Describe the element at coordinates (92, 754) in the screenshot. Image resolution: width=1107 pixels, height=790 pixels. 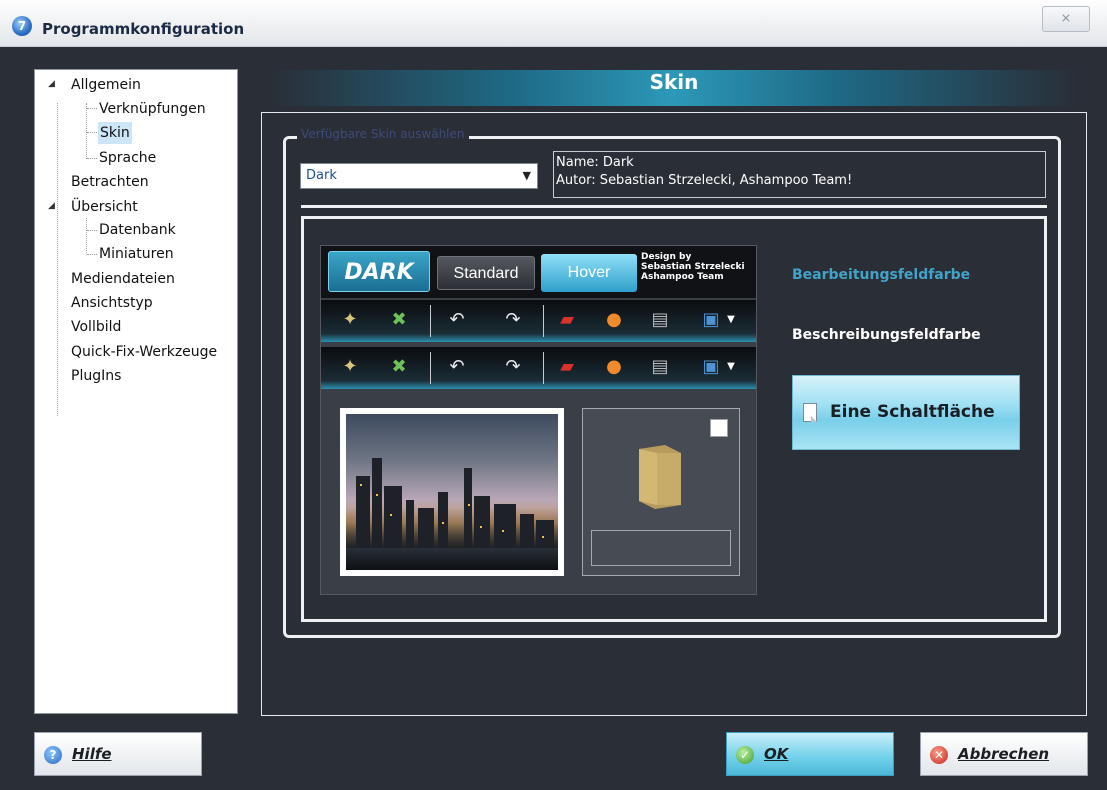
I see `help-button-label: Hilfe` at that location.